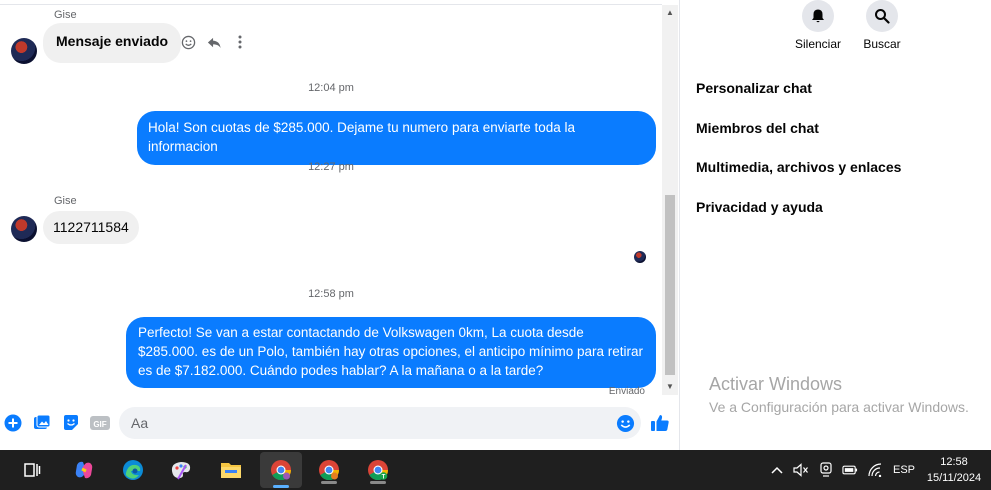  I want to click on menu-chat-members: Miembros del chat, so click(757, 128).